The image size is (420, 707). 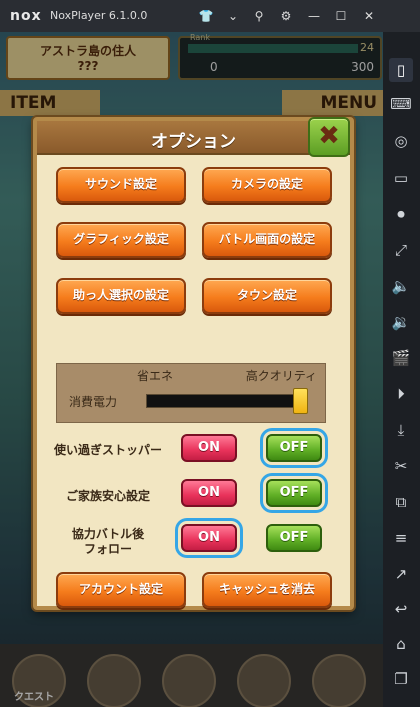 What do you see at coordinates (401, 430) in the screenshot?
I see `apk-install-icon: ⤓` at bounding box center [401, 430].